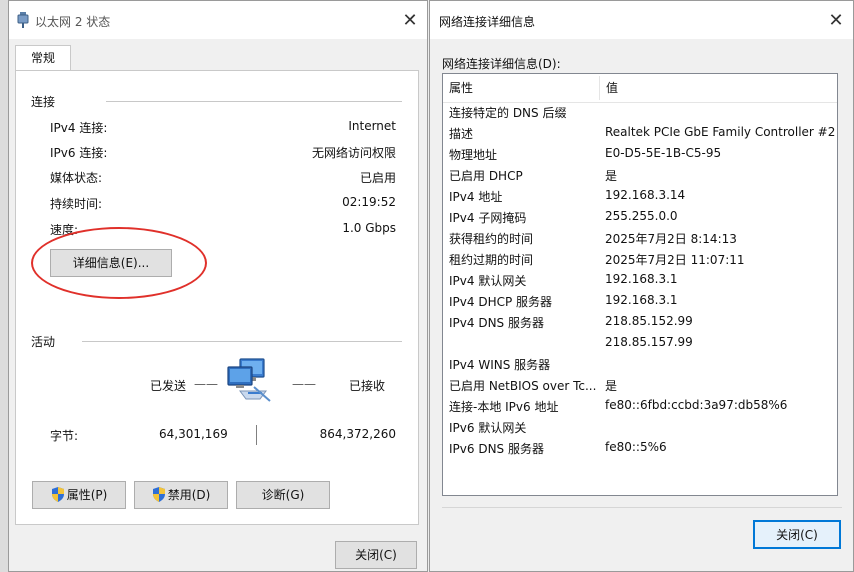 The width and height of the screenshot is (854, 572). Describe the element at coordinates (642, 507) in the screenshot. I see `footer-separator` at that location.